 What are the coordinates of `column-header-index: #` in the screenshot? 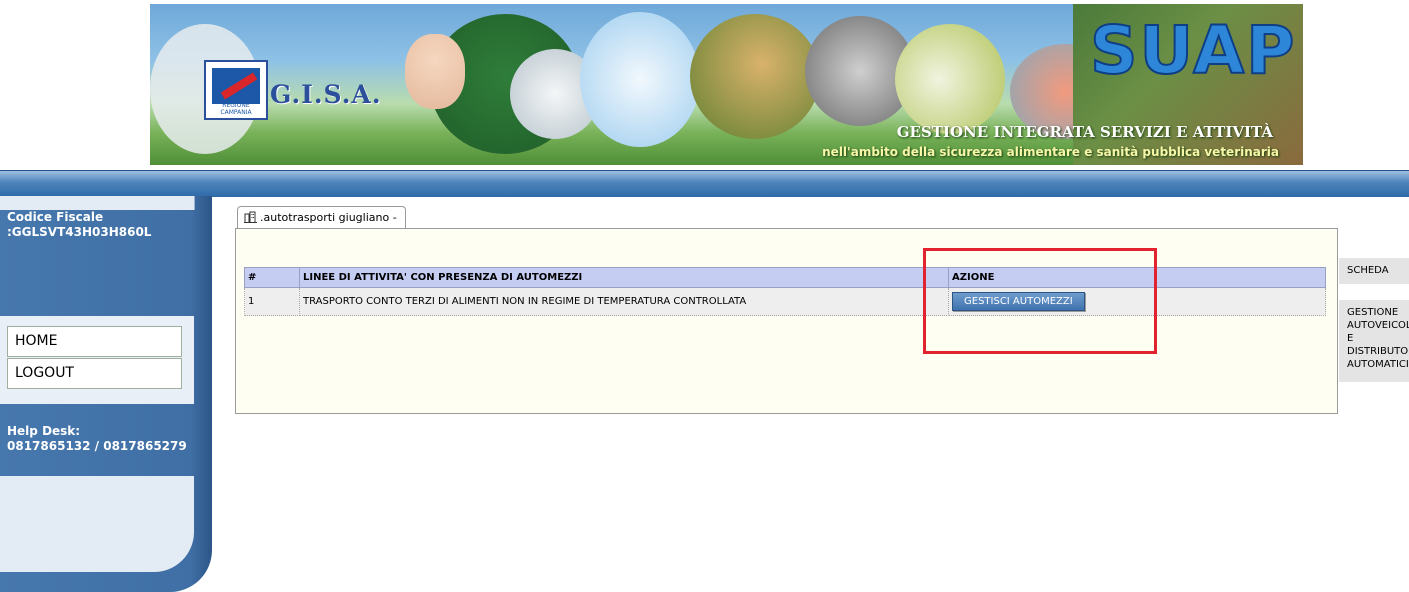 It's located at (272, 277).